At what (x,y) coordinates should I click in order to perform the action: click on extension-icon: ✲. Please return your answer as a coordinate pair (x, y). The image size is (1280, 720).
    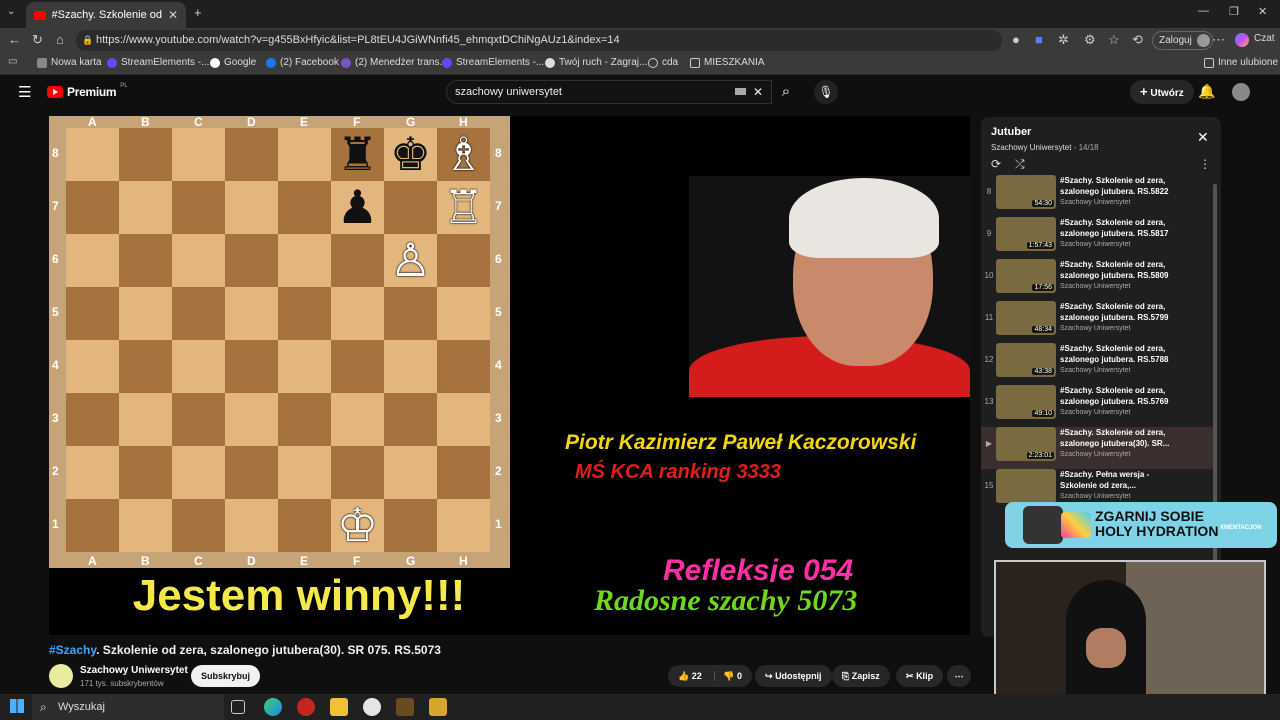
    Looking at the image, I should click on (1063, 40).